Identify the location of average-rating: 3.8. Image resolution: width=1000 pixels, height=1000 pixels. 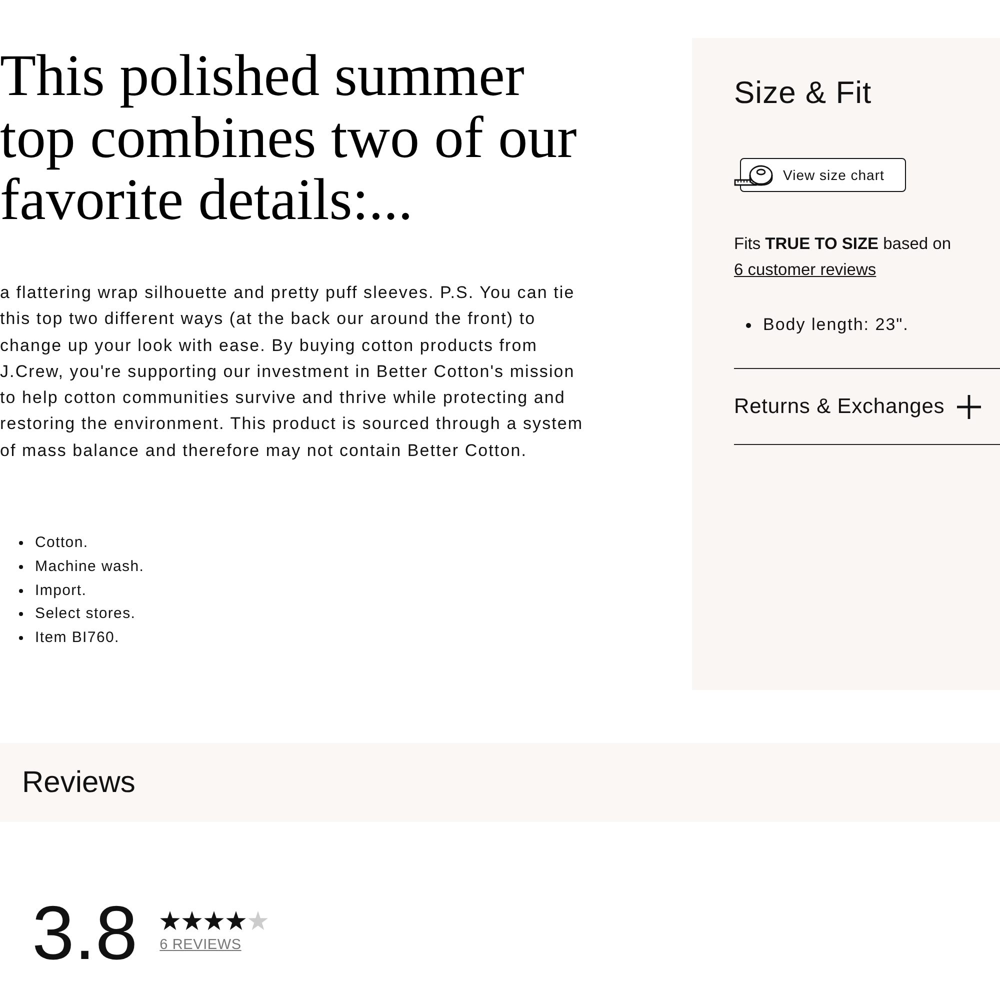
(85, 934).